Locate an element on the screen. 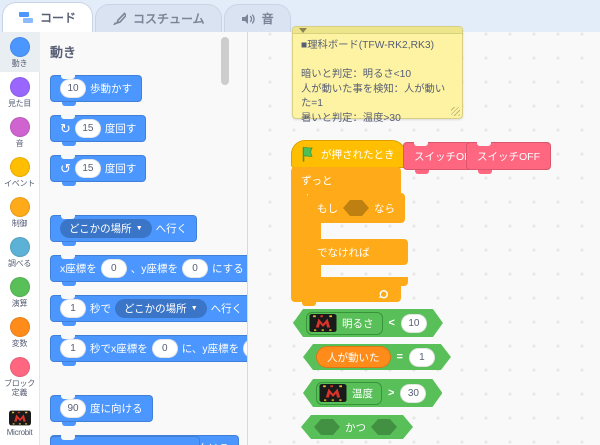 Image resolution: width=600 pixels, height=445 pixels. block-label: へ行く is located at coordinates (226, 309).